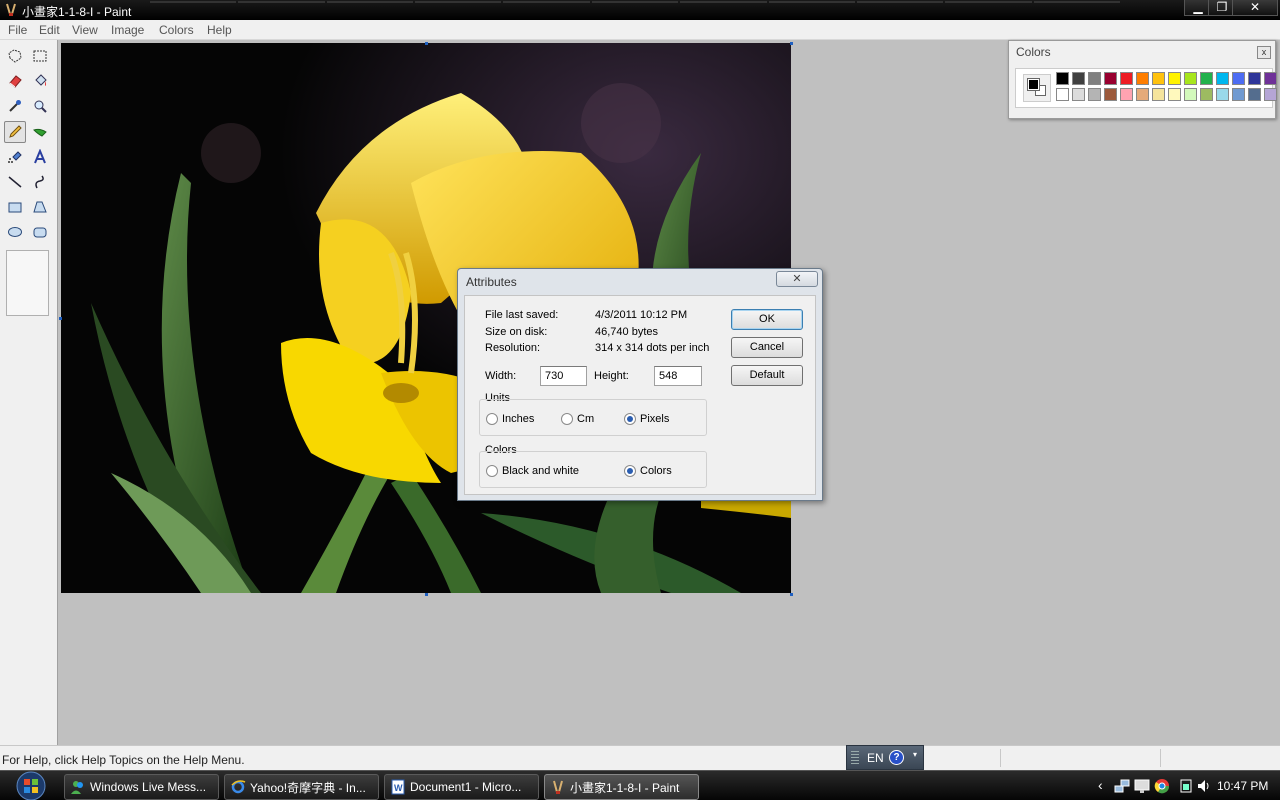 The image size is (1280, 800). Describe the element at coordinates (11, 10) in the screenshot. I see `paint-app-icon` at that location.